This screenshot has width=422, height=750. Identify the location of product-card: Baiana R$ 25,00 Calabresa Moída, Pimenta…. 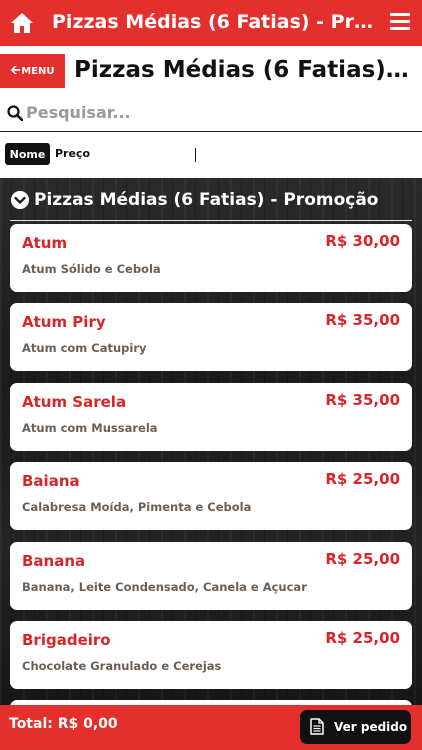
(211, 496).